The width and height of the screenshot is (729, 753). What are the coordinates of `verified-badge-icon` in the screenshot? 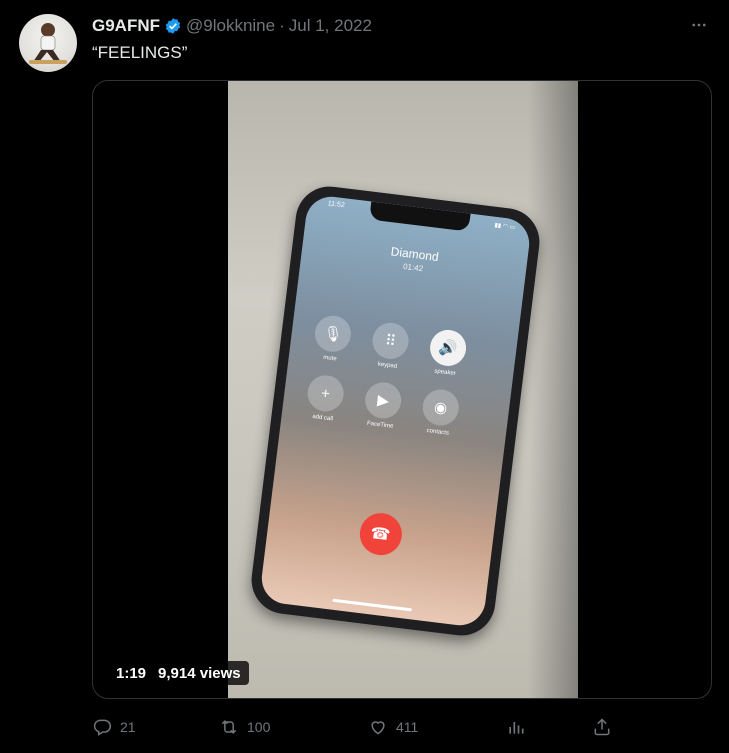 It's located at (173, 26).